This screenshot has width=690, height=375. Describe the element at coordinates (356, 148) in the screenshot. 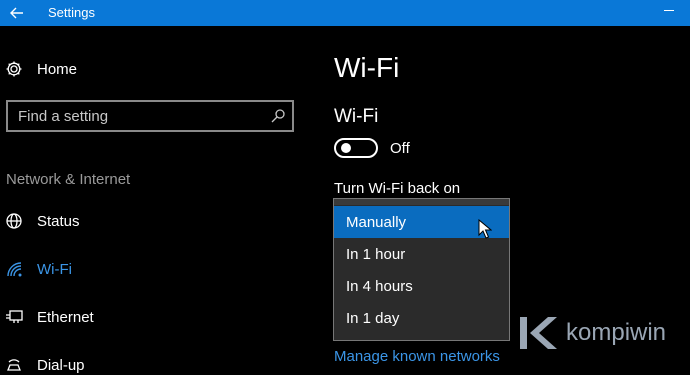

I see `wifi-toggle` at that location.